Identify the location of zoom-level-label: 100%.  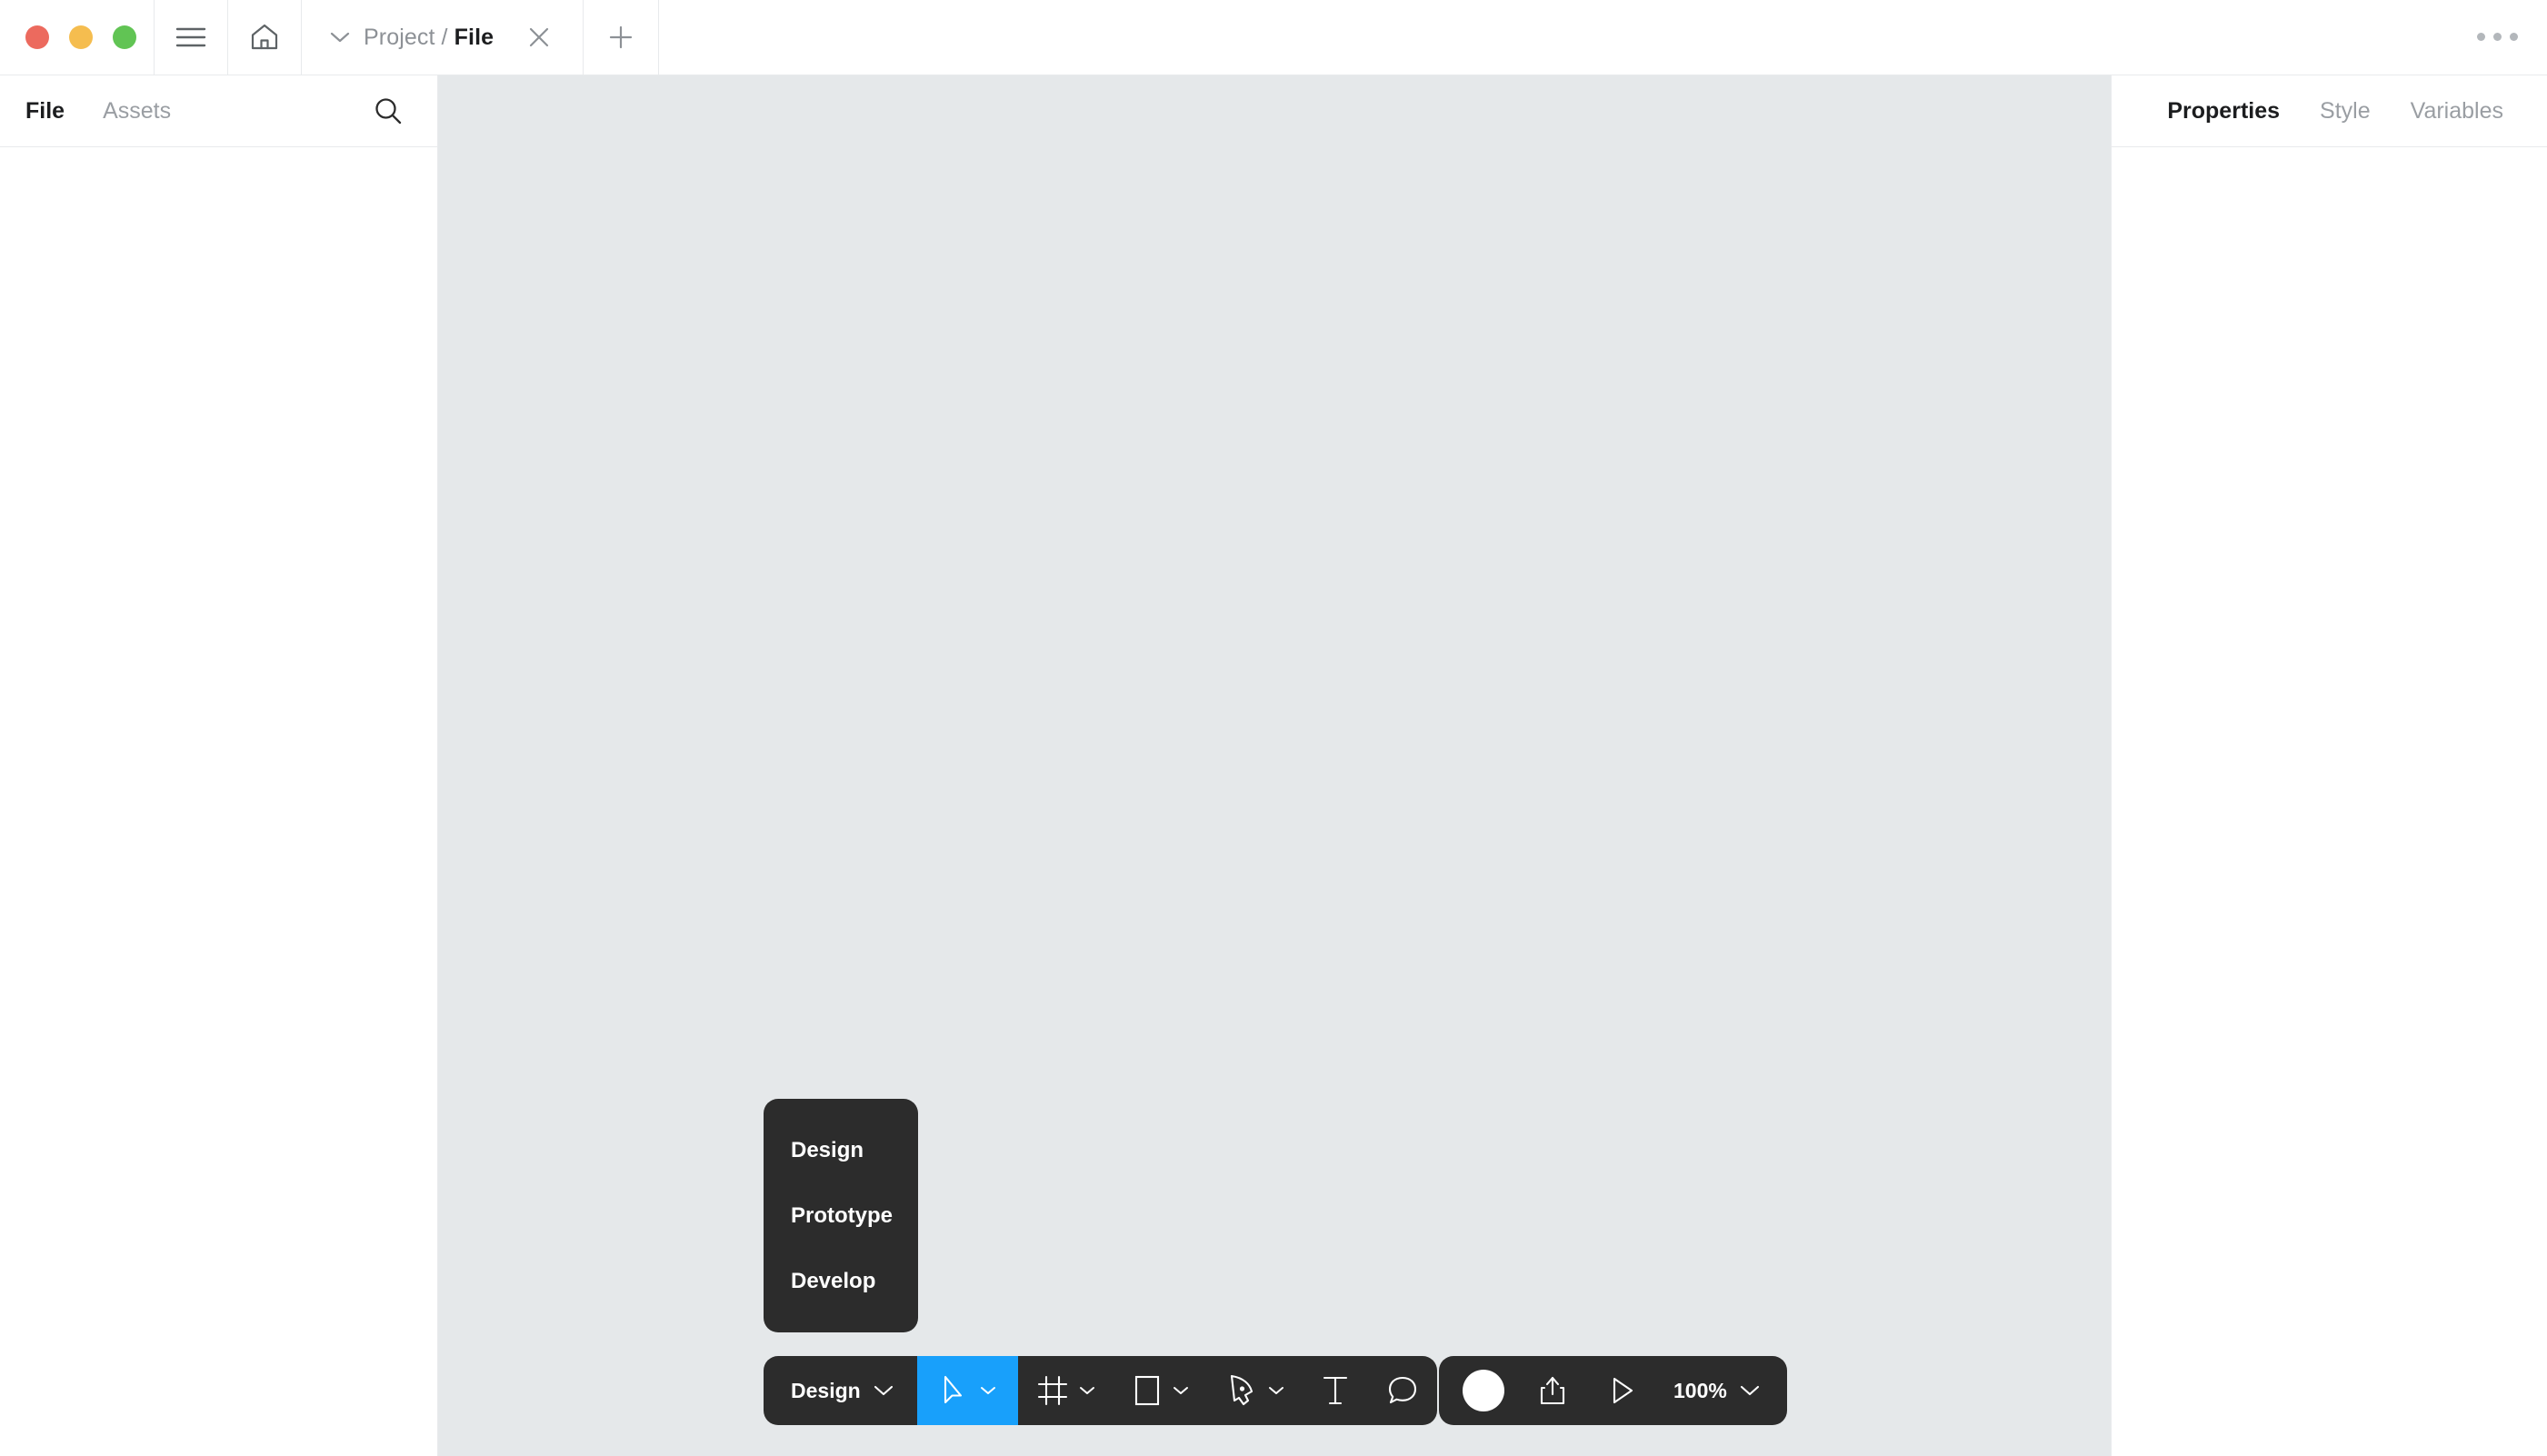
(1700, 1390).